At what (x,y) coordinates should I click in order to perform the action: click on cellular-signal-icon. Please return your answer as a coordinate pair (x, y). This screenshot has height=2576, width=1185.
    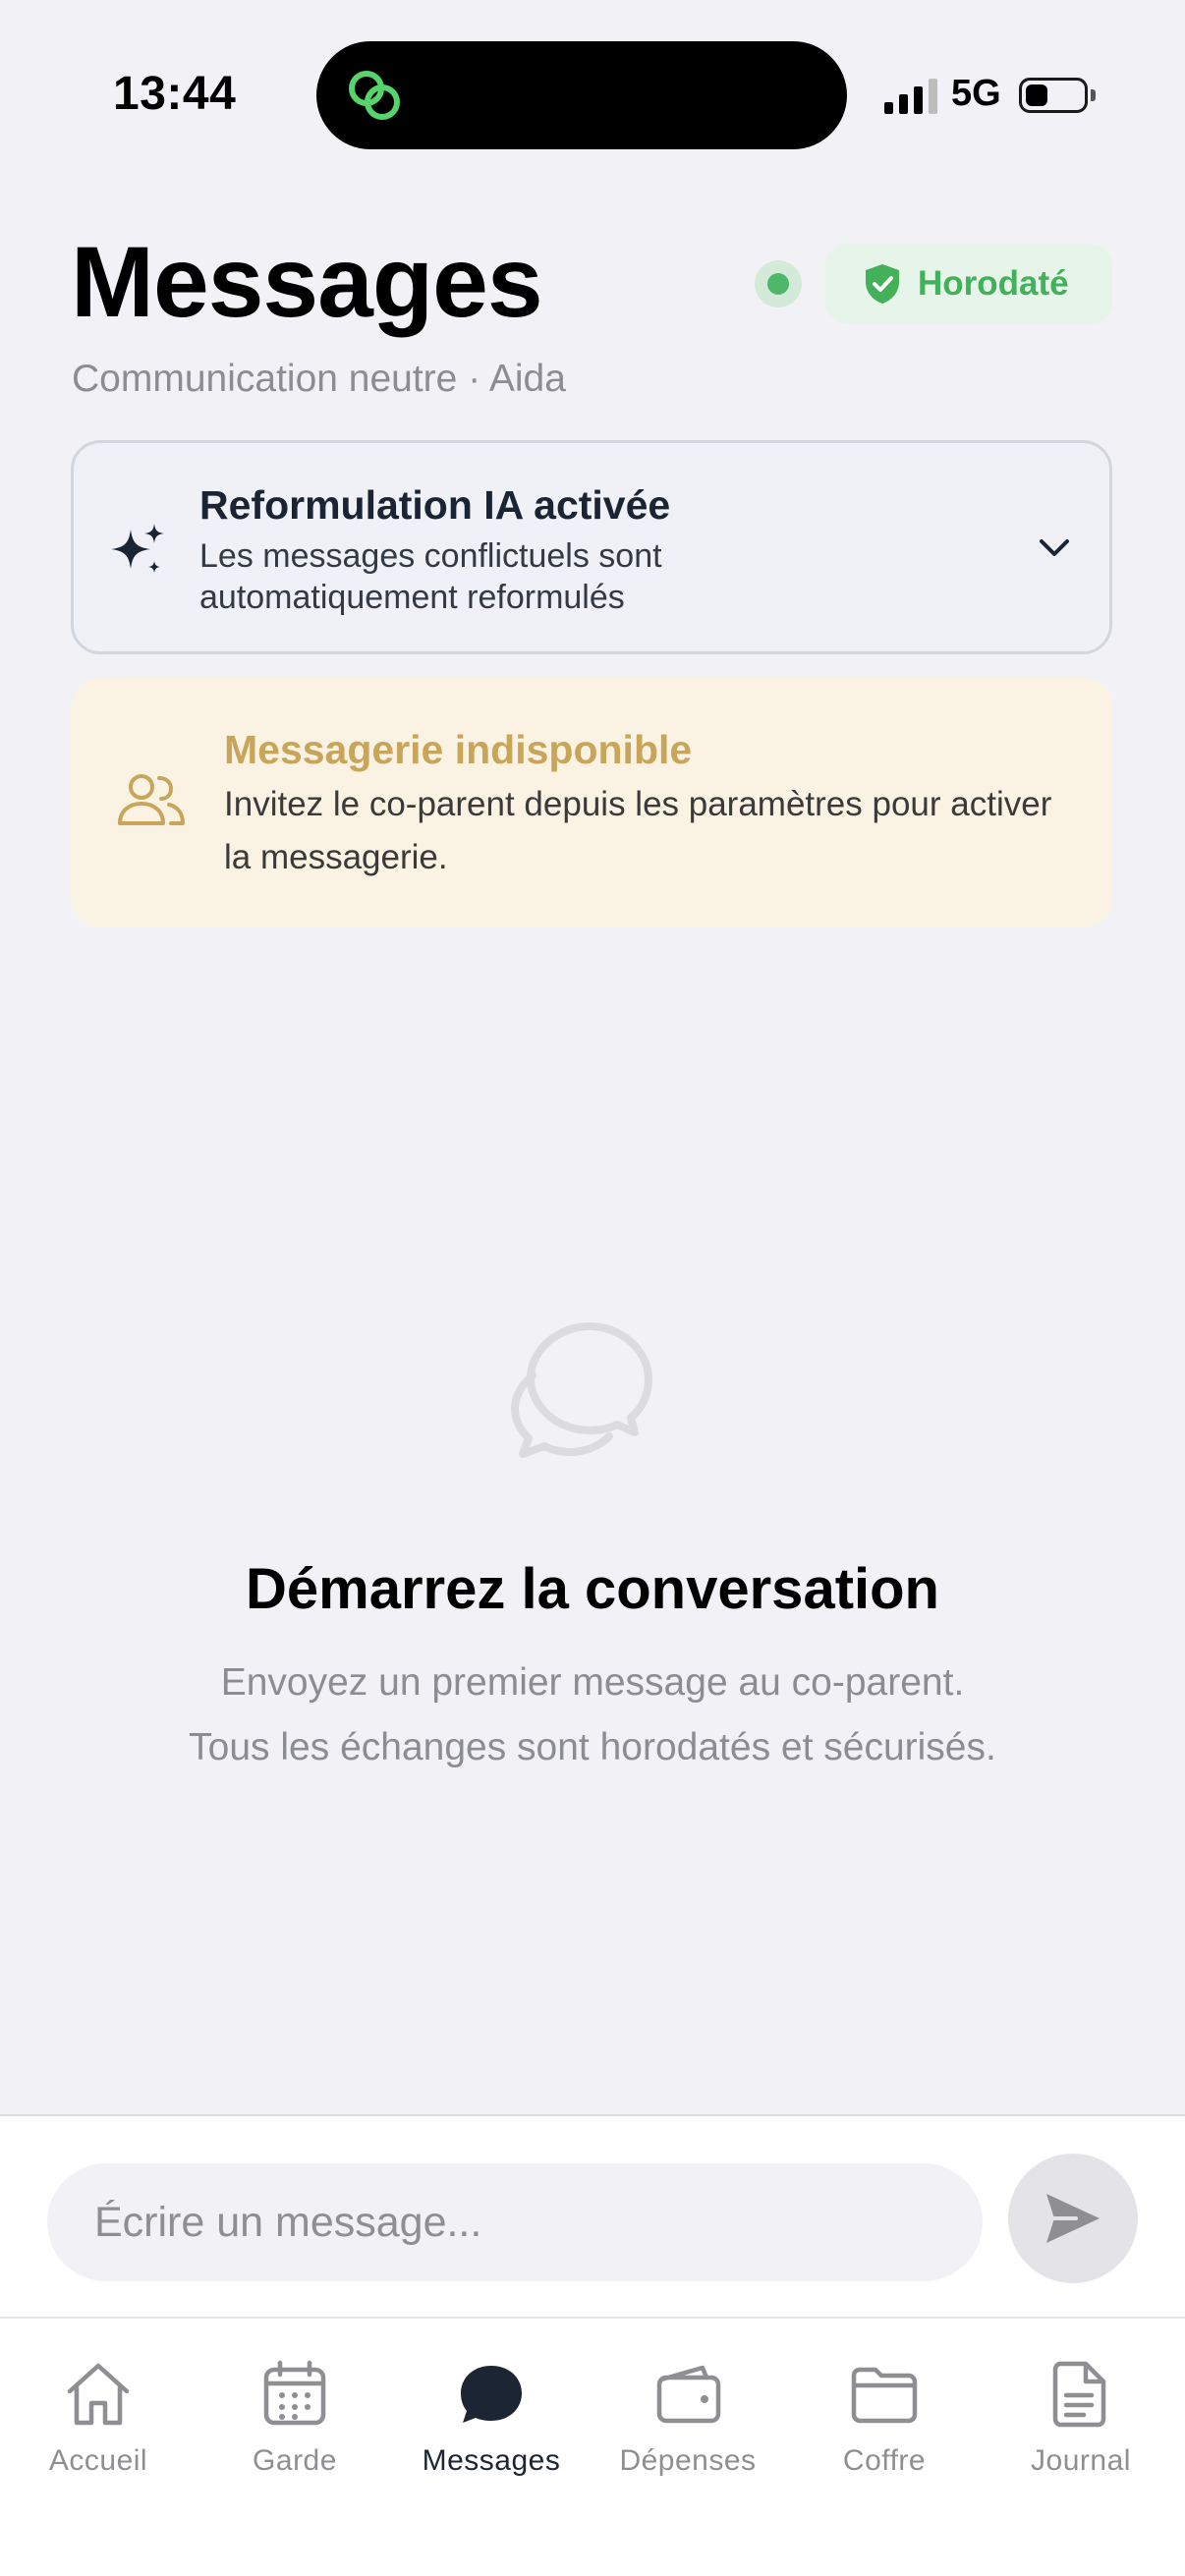
    Looking at the image, I should click on (911, 95).